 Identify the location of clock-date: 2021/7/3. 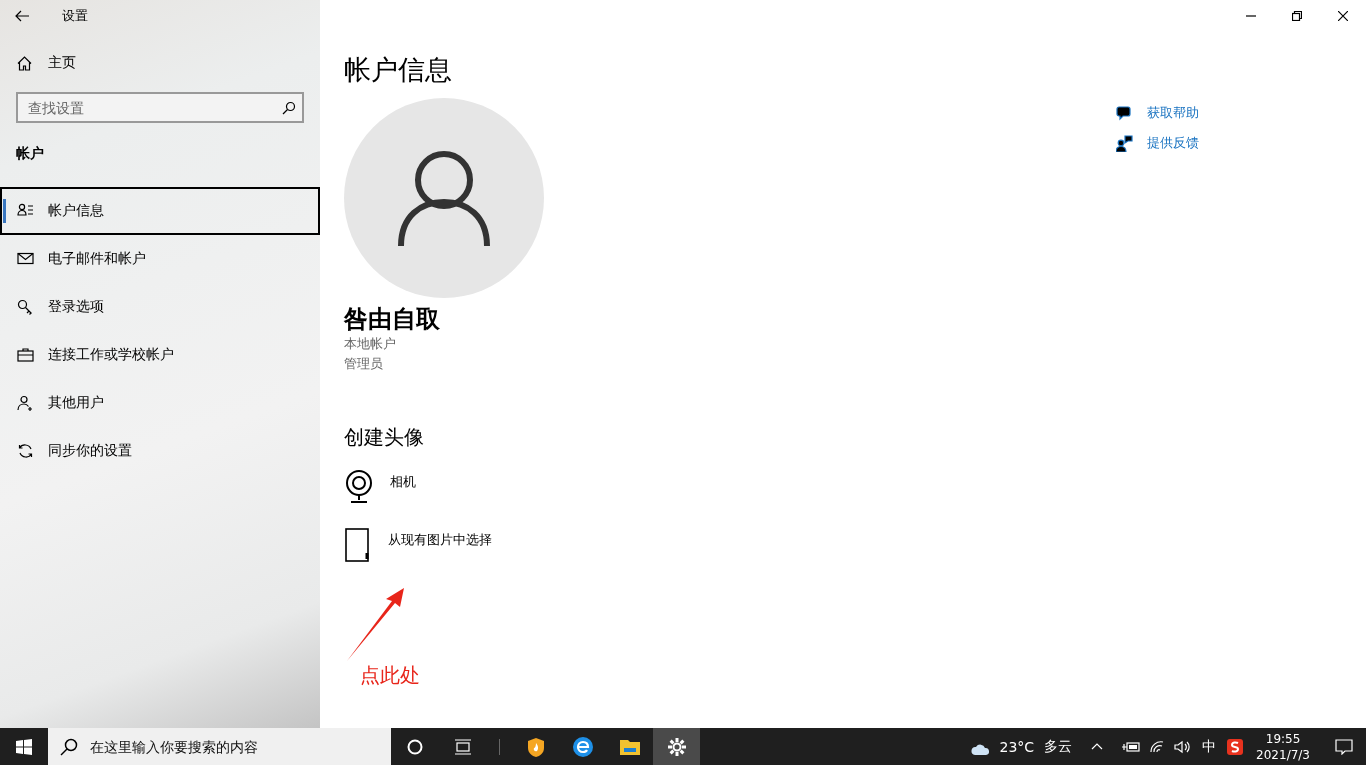
(1283, 754).